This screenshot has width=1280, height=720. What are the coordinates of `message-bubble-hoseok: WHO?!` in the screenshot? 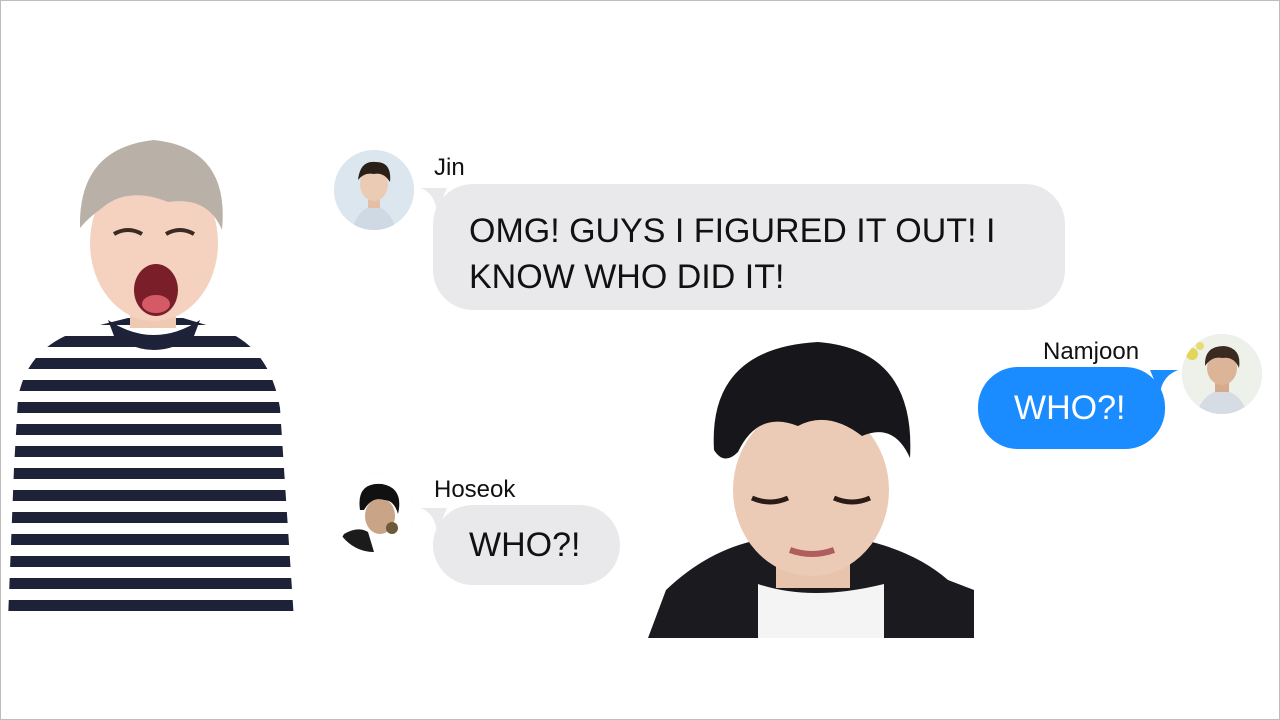 It's located at (526, 545).